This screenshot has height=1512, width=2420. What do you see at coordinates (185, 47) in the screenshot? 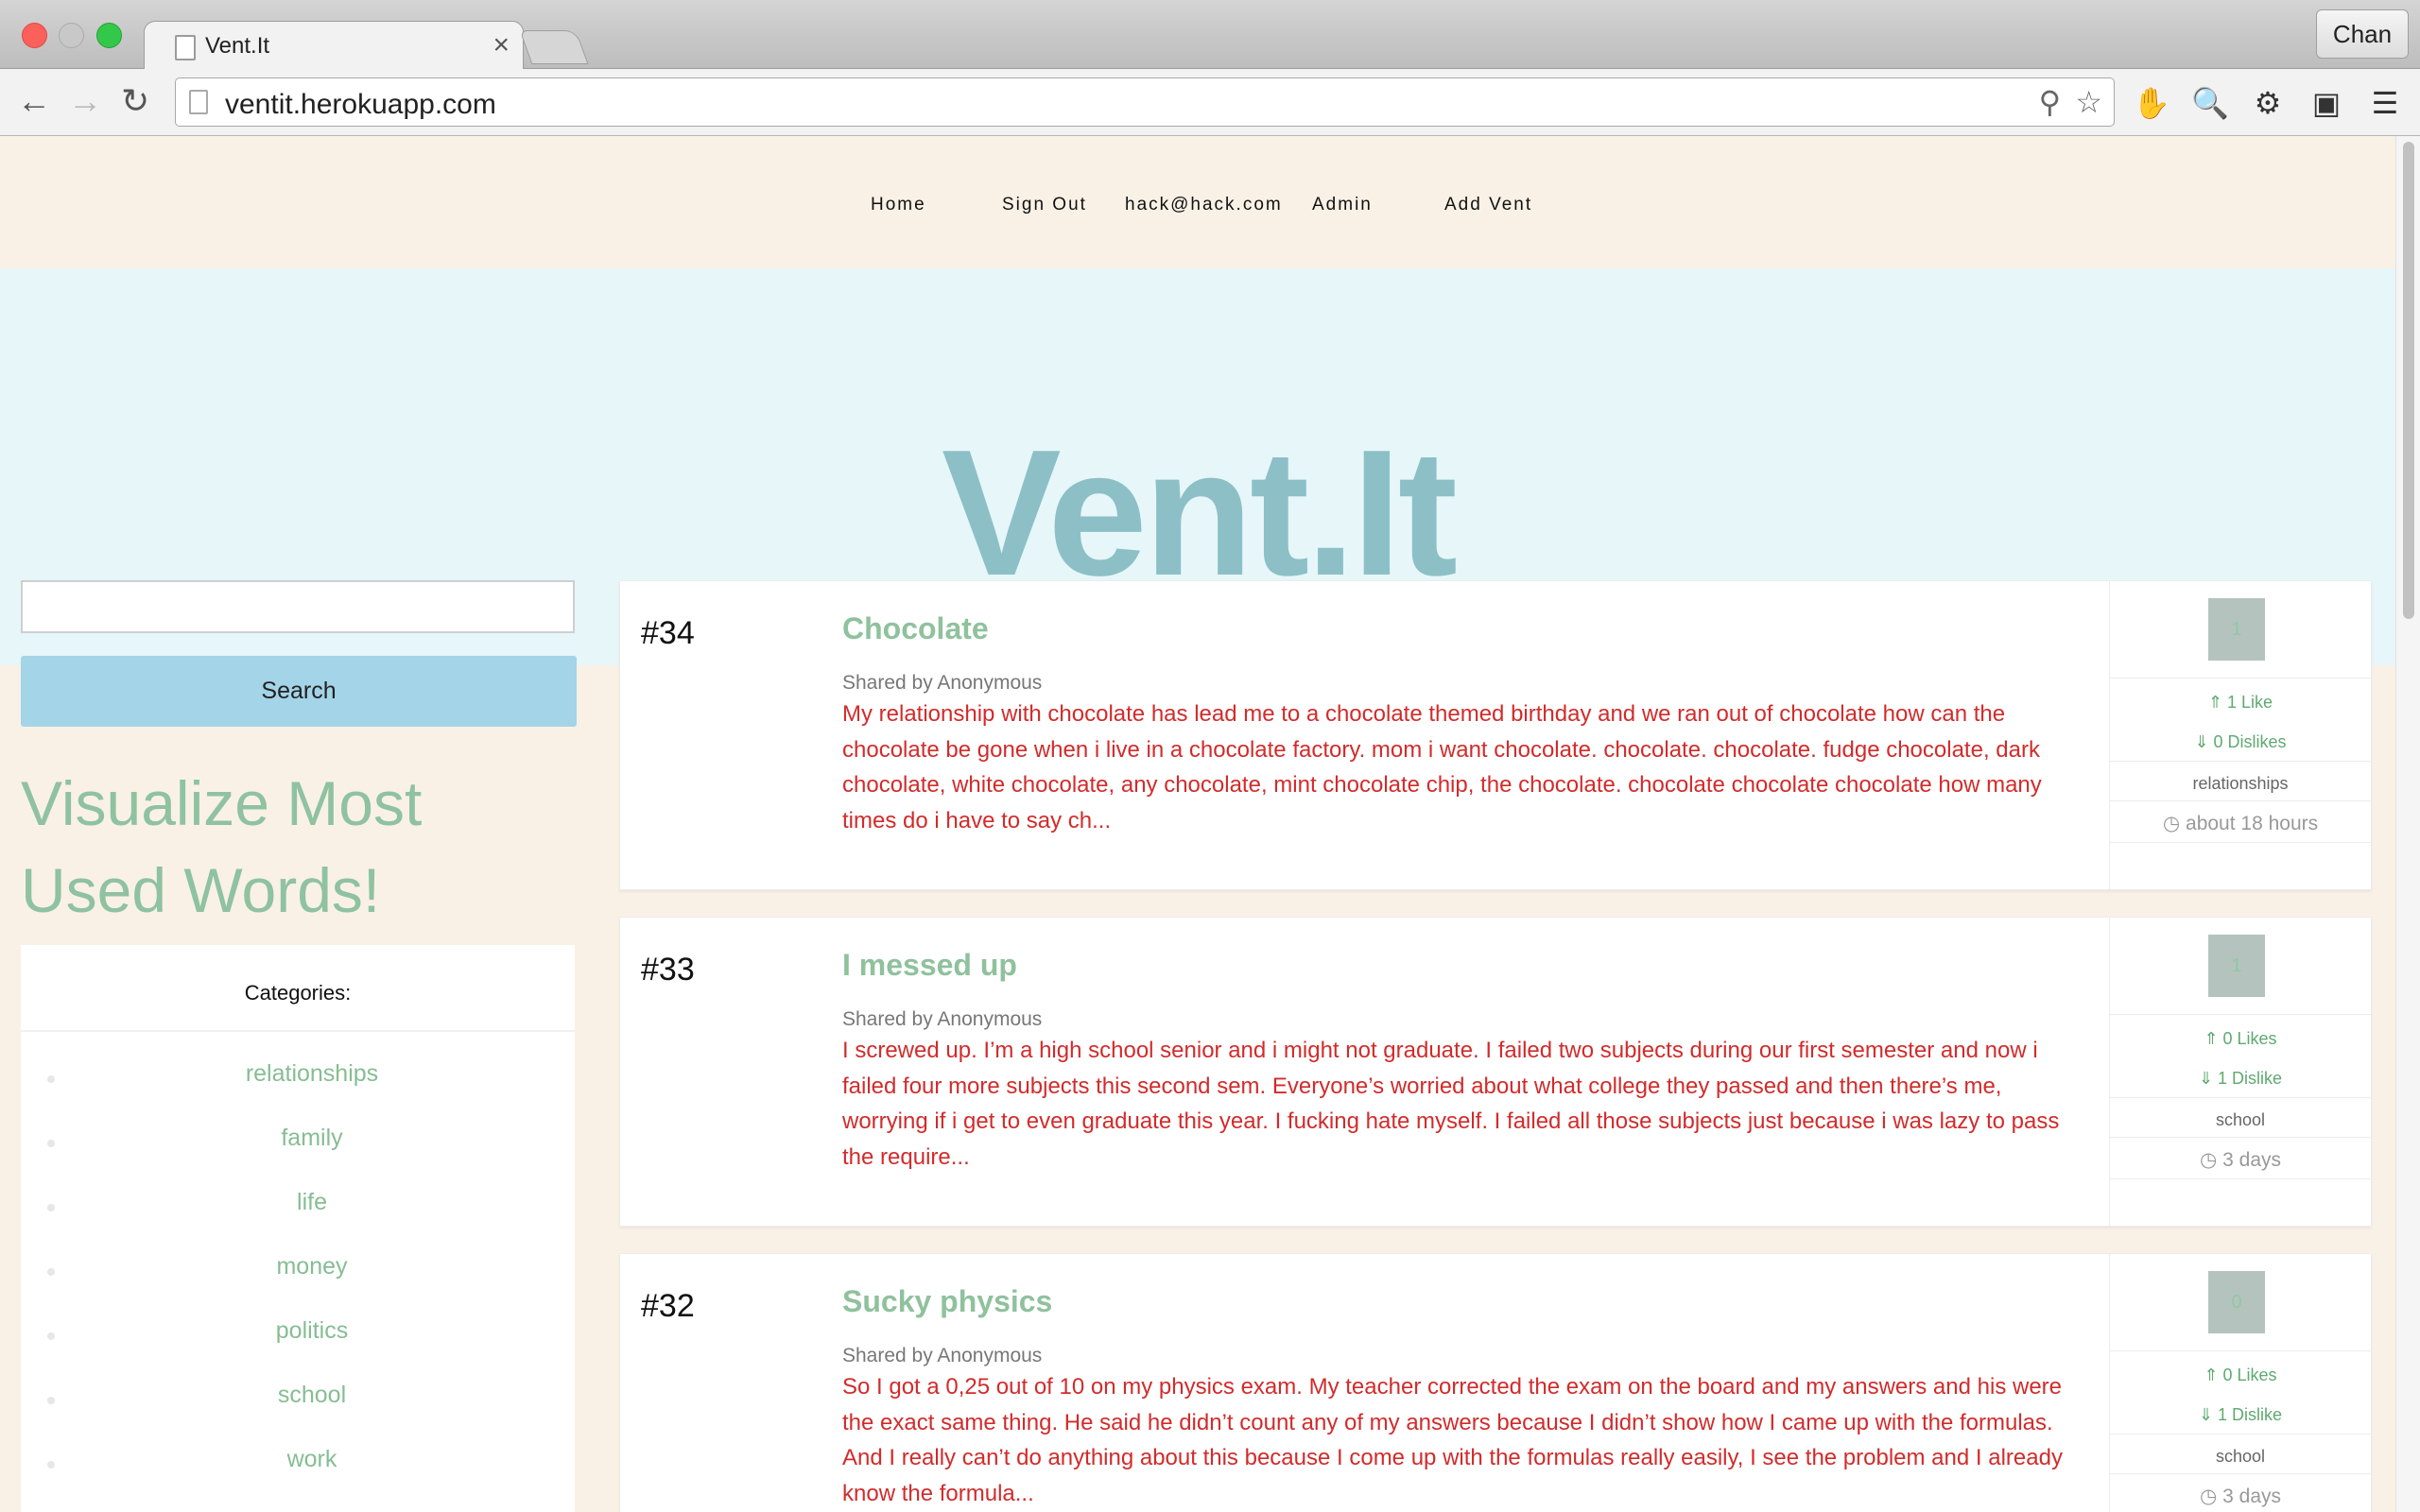
I see `page-file-icon` at bounding box center [185, 47].